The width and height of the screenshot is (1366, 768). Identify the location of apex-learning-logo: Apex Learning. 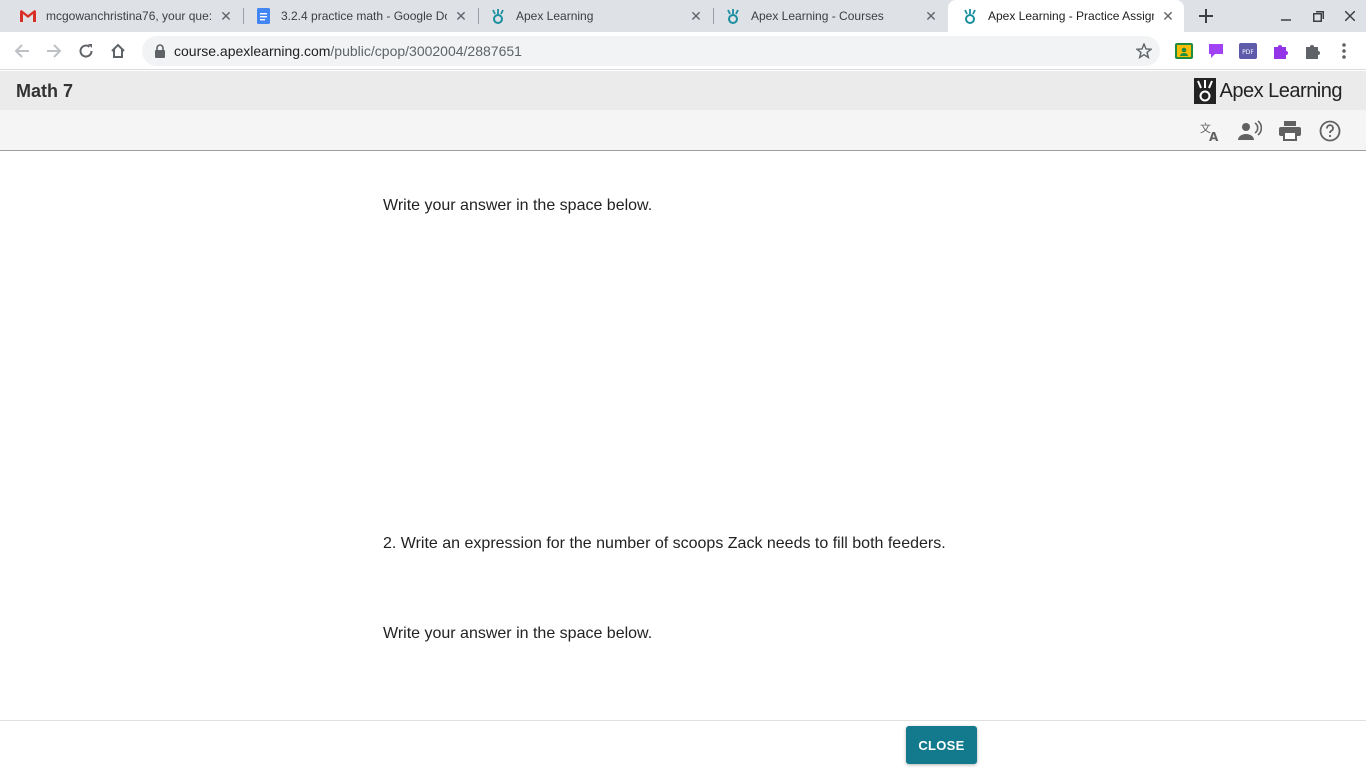
(1268, 91).